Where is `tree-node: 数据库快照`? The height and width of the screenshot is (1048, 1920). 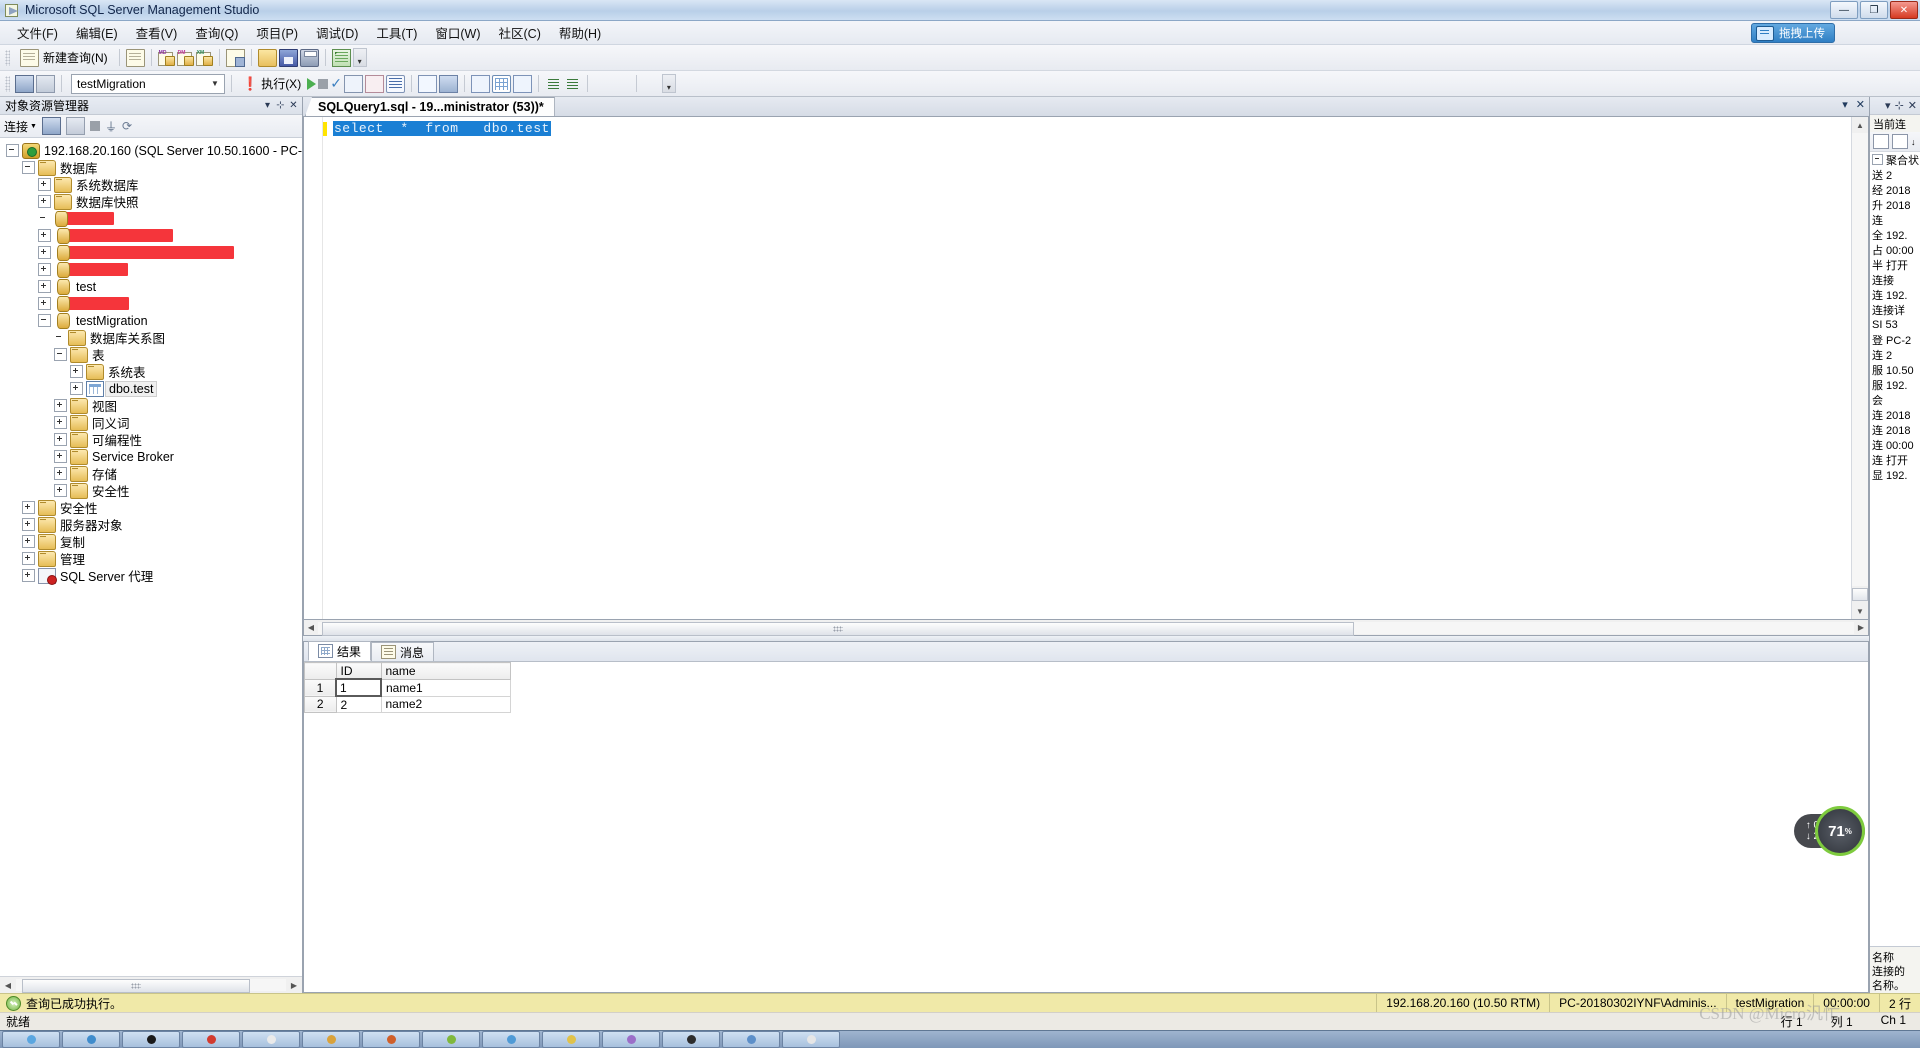 tree-node: 数据库快照 is located at coordinates (151, 201).